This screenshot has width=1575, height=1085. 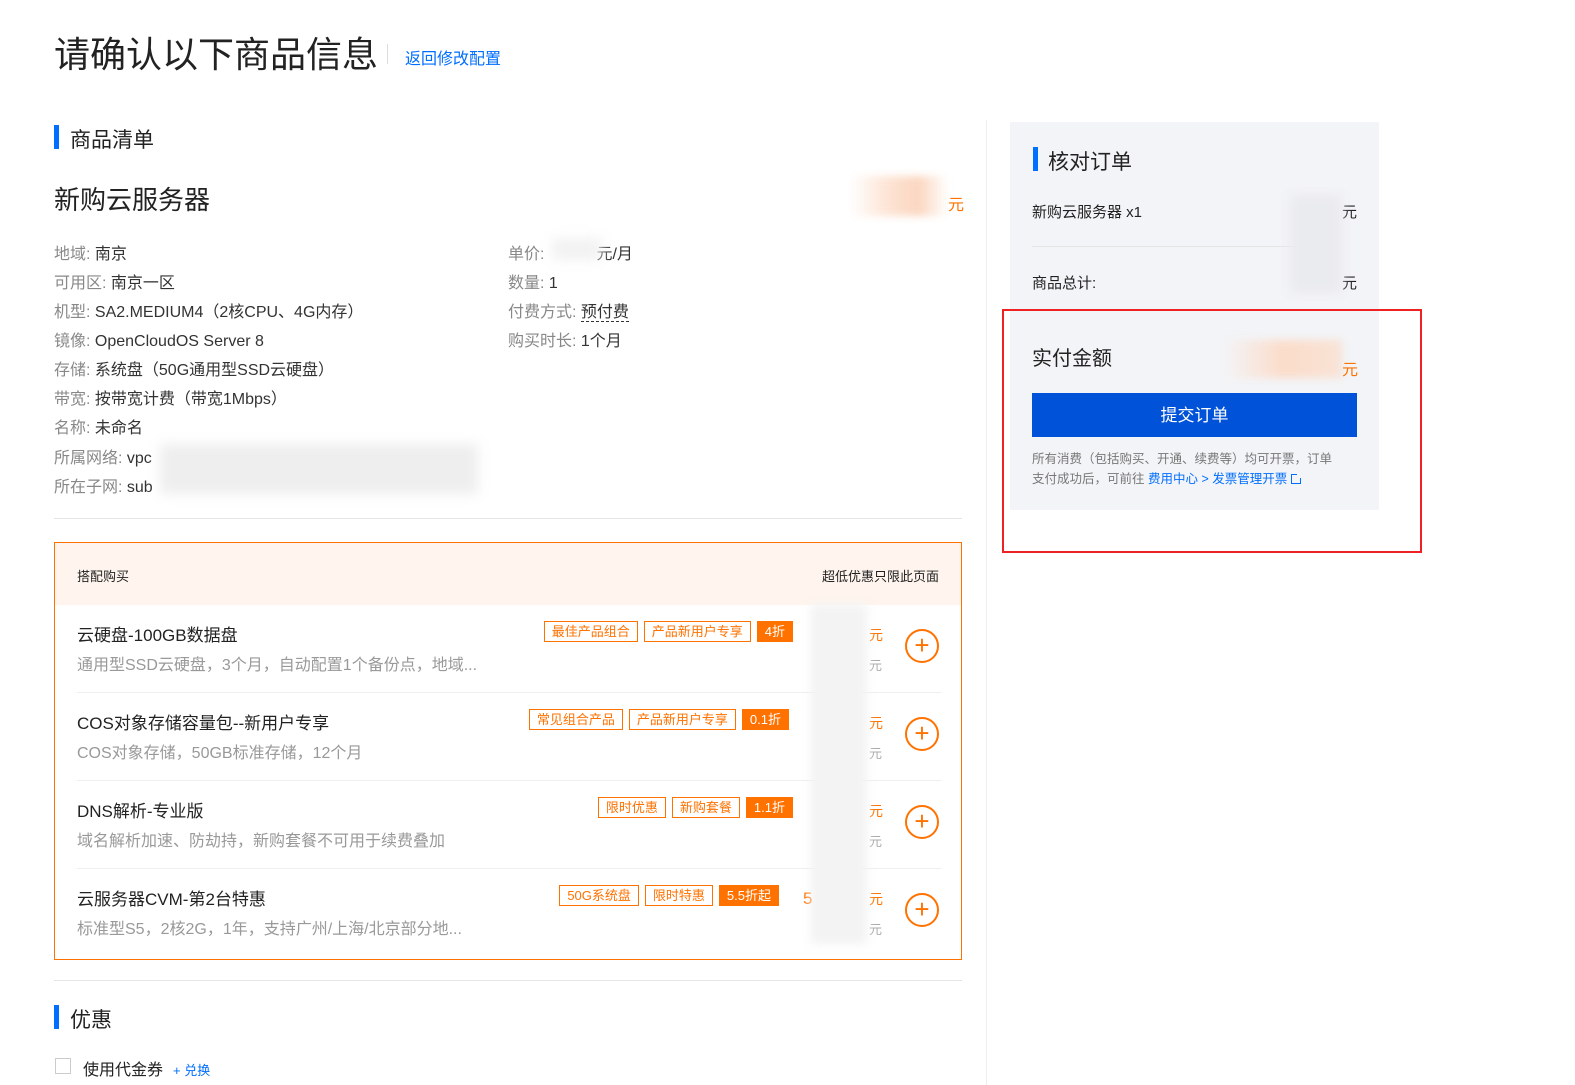 What do you see at coordinates (123, 1070) in the screenshot?
I see `voucher-label: 使用代金券` at bounding box center [123, 1070].